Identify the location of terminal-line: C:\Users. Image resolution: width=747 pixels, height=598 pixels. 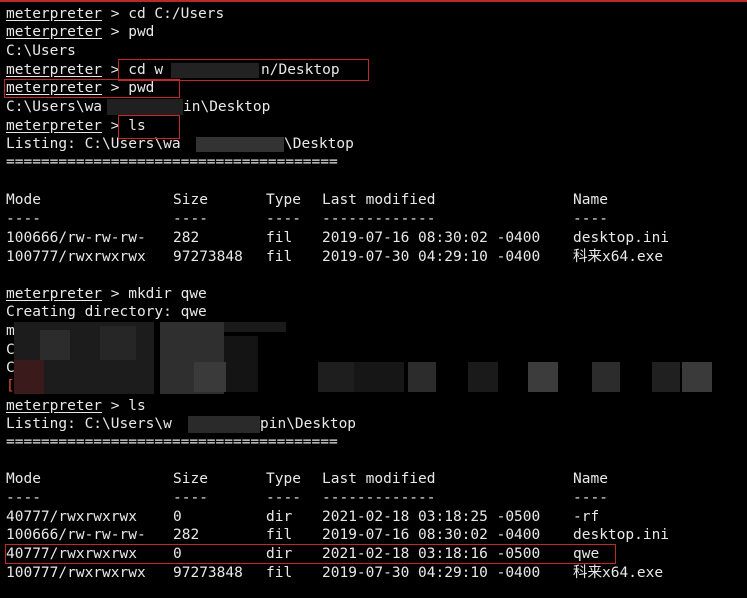
(41, 51).